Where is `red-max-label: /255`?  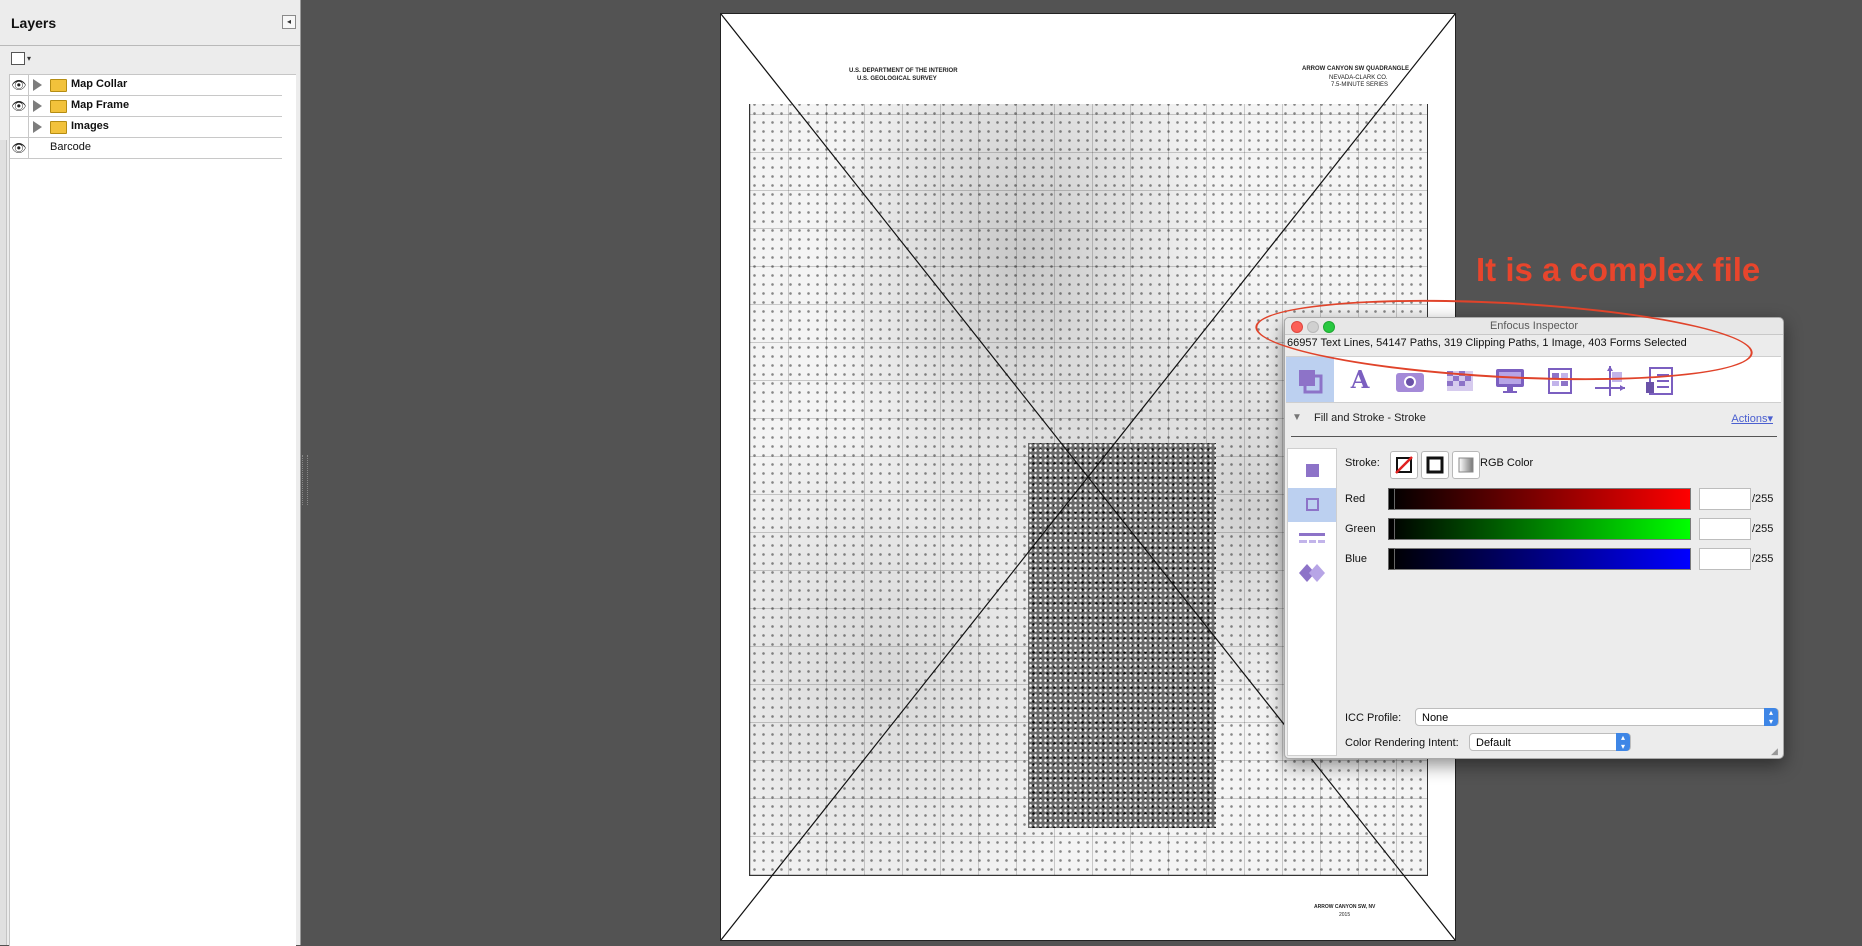 red-max-label: /255 is located at coordinates (1763, 499).